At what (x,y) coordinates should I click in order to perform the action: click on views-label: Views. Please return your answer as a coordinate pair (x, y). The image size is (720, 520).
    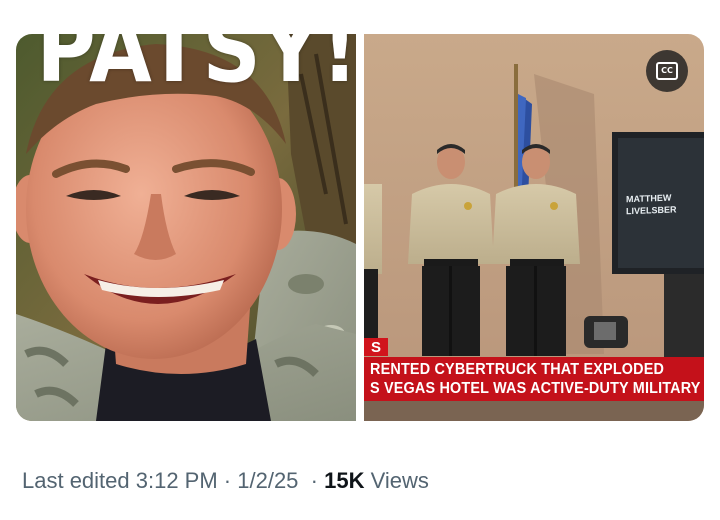
    Looking at the image, I should click on (396, 480).